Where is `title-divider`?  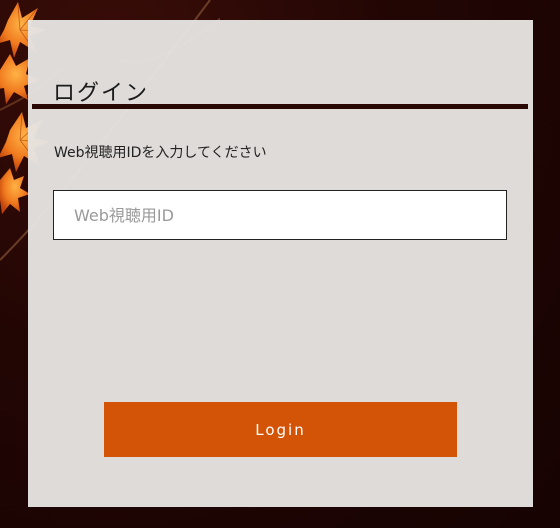 title-divider is located at coordinates (280, 106).